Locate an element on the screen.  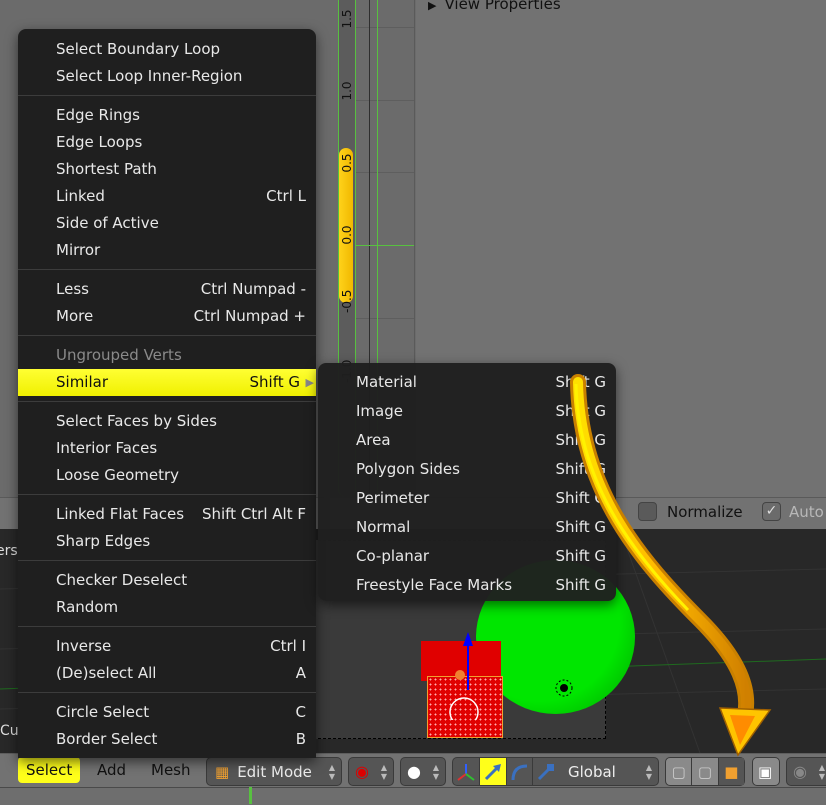
menu-item-checker-deselect: Checker Deselect is located at coordinates (167, 580).